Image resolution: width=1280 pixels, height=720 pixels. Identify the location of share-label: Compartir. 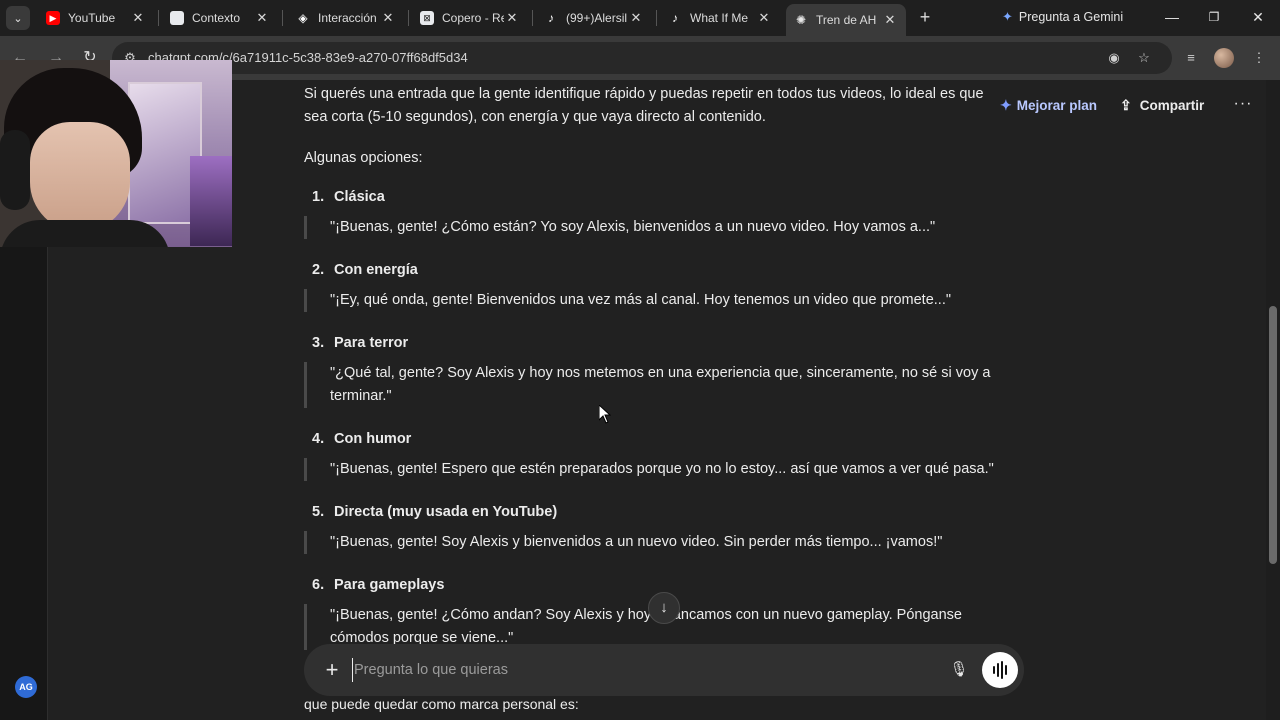
(1172, 105).